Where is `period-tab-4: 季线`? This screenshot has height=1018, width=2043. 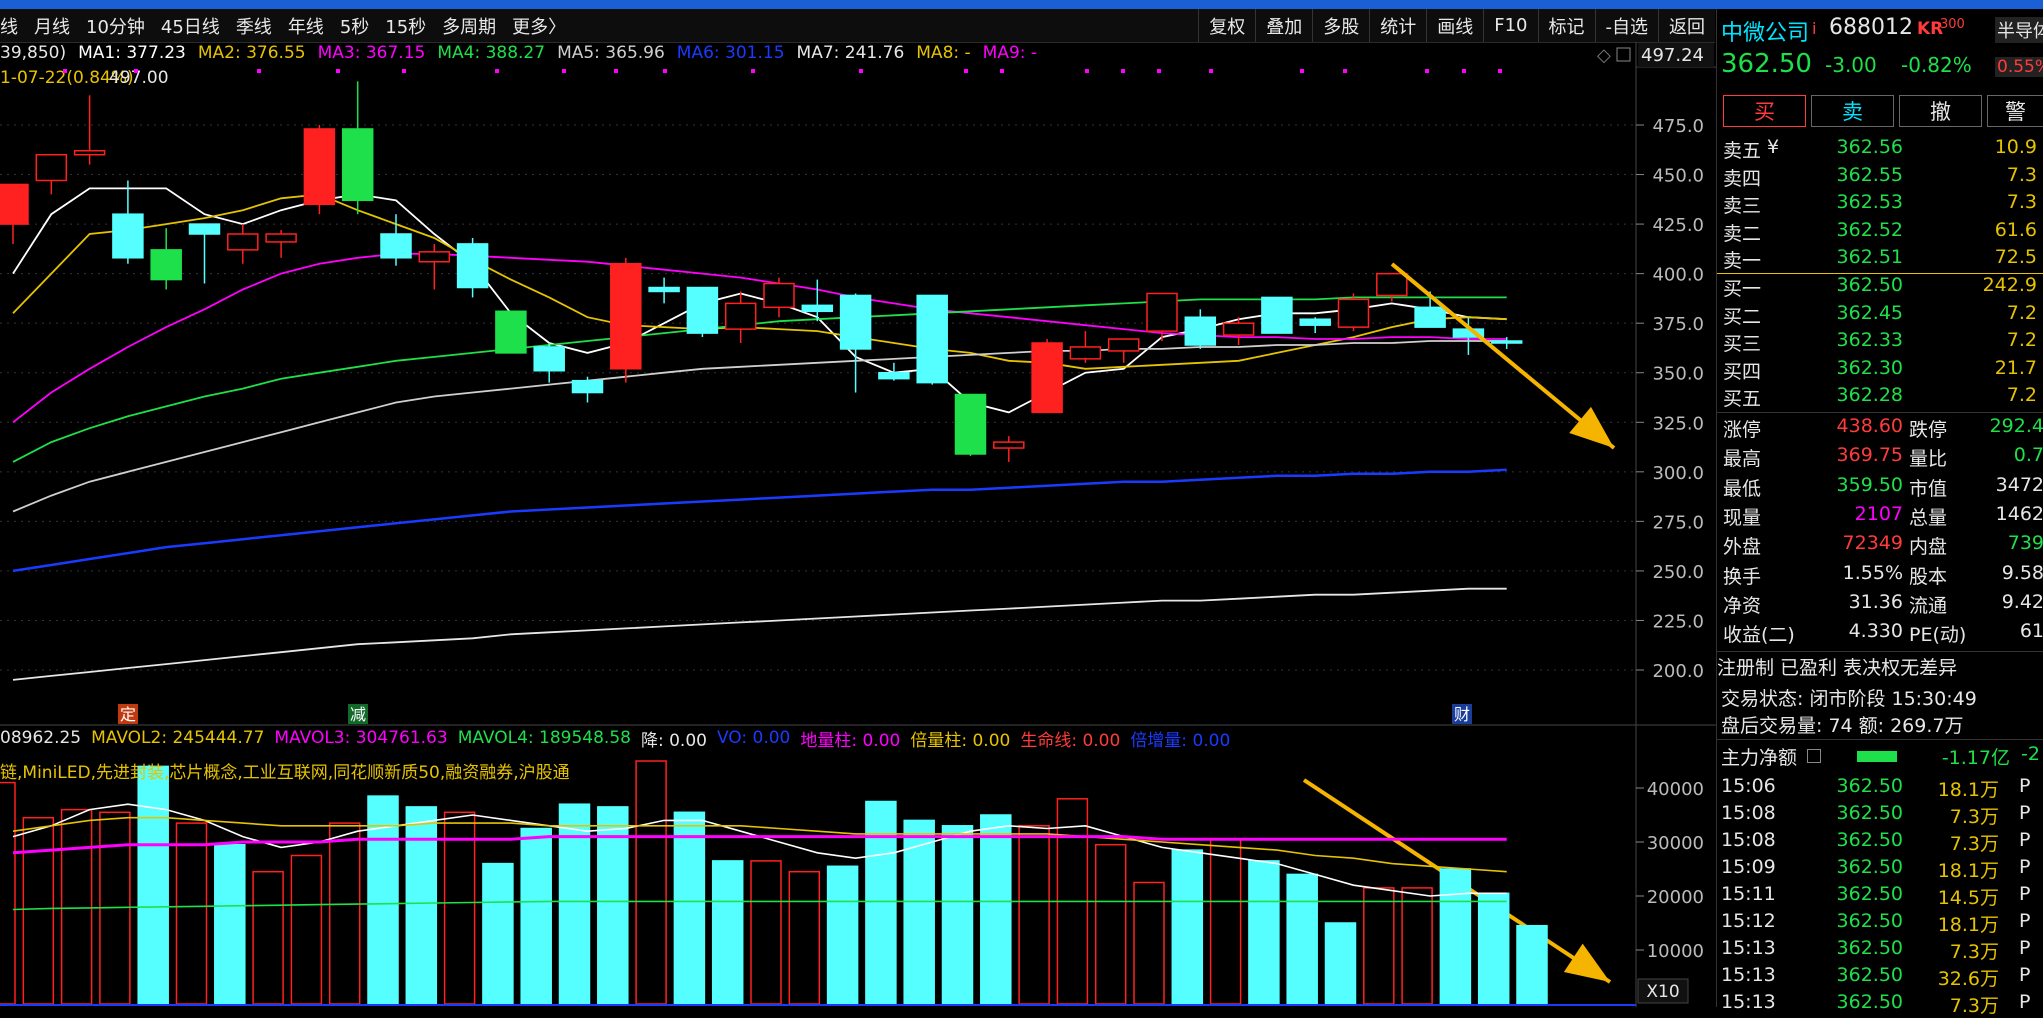
period-tab-4: 季线 is located at coordinates (254, 26).